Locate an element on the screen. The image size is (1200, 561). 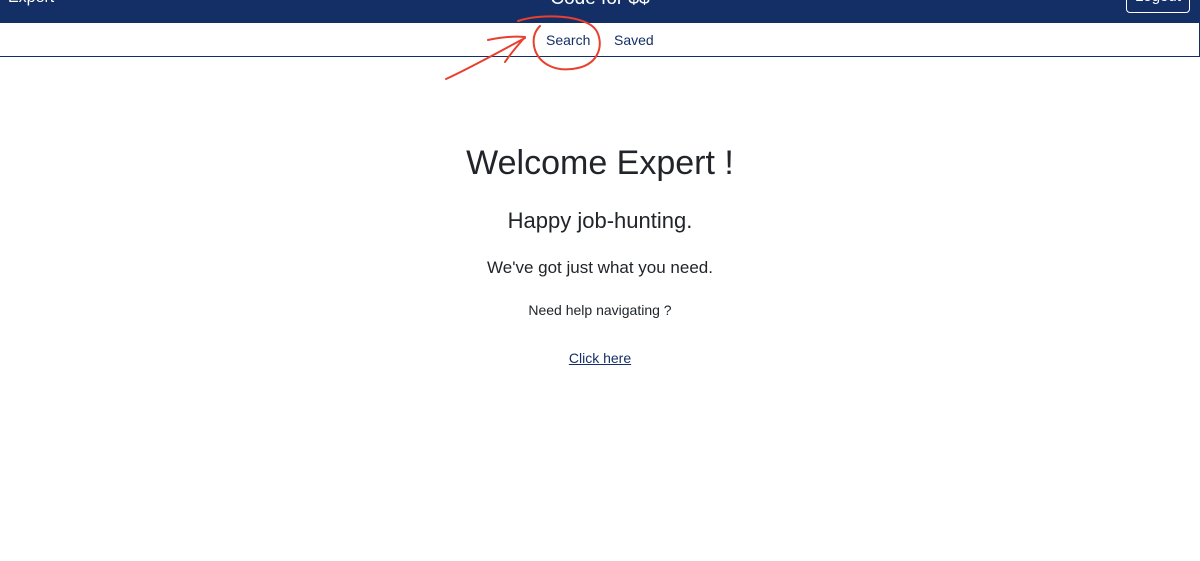
need-heading: We've got just what you need. is located at coordinates (600, 267).